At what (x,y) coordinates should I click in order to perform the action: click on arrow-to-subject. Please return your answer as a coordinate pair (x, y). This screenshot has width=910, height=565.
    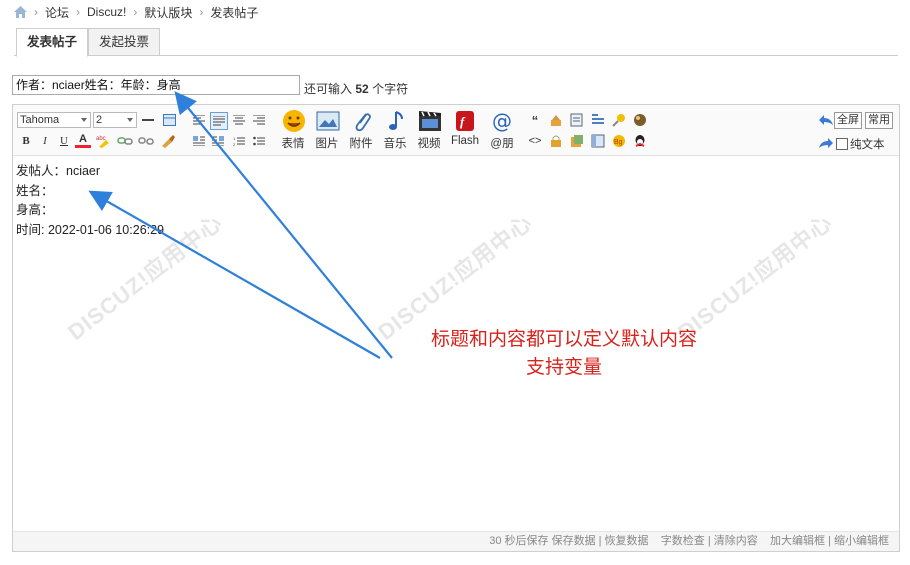
    Looking at the image, I should click on (283, 225).